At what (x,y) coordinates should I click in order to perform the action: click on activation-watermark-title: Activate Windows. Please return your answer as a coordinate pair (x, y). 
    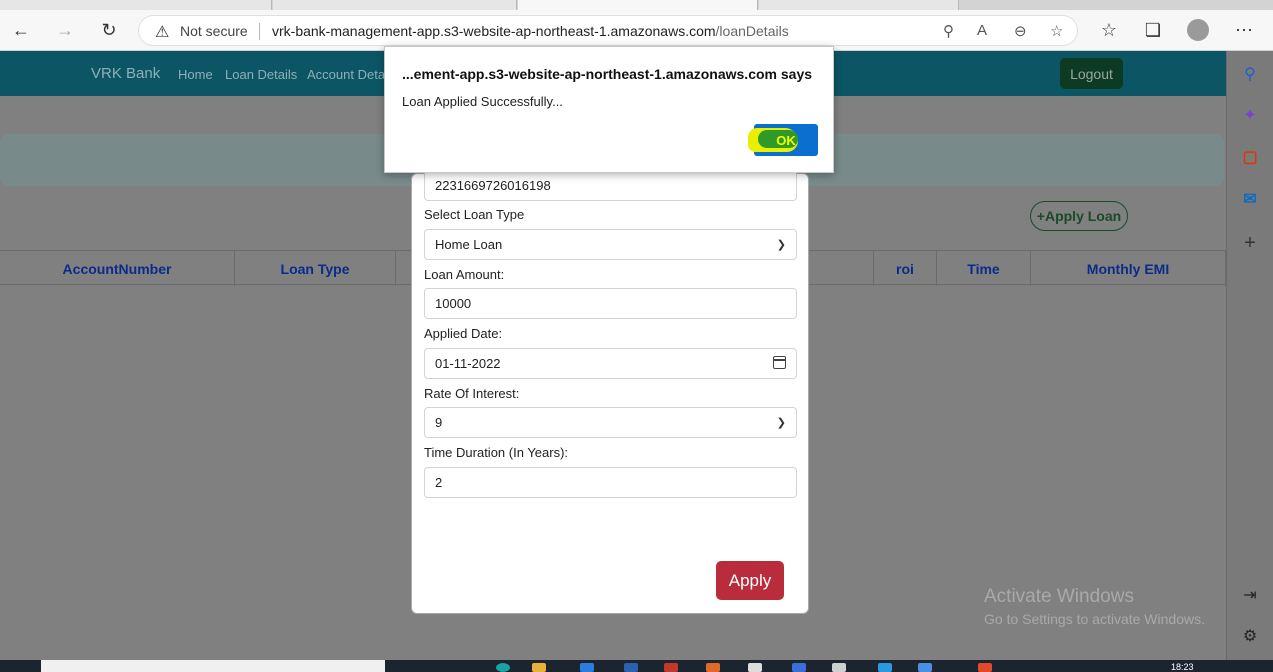
    Looking at the image, I should click on (1059, 596).